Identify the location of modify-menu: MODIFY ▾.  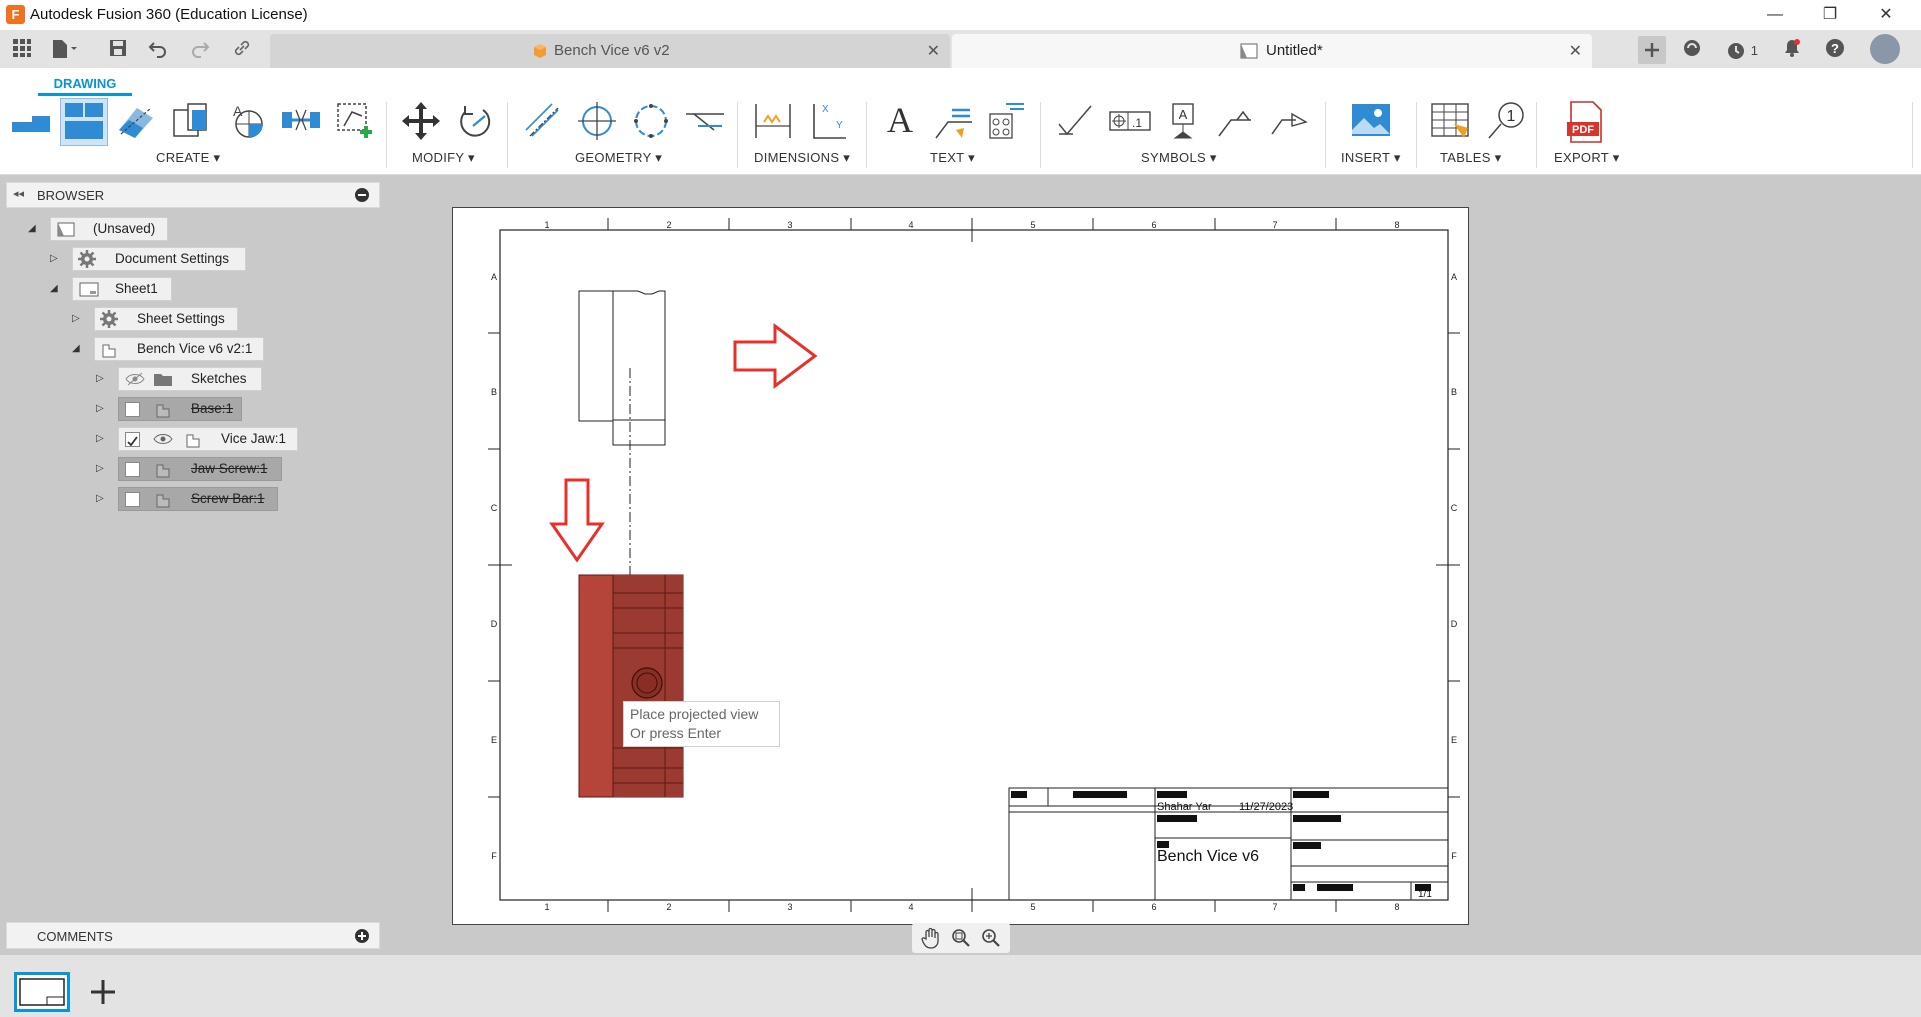
(443, 158).